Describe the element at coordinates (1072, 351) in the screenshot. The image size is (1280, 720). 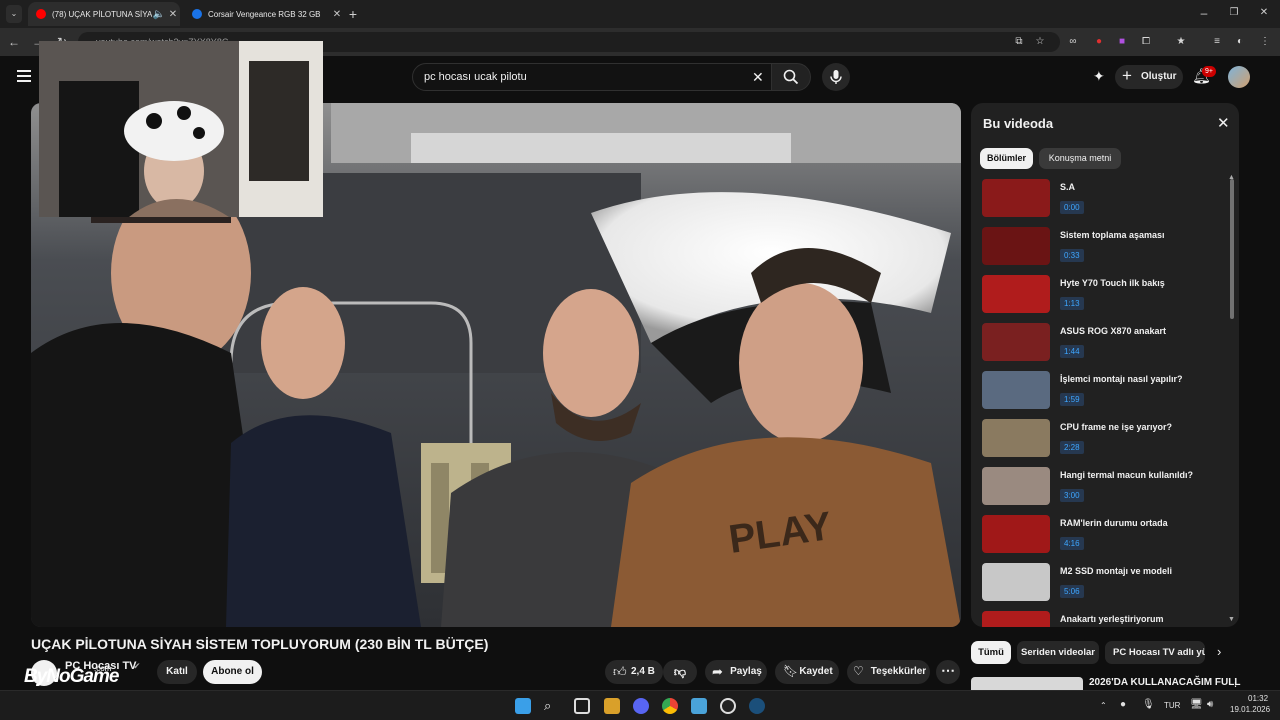
I see `chapter-timestamp: 1:44` at that location.